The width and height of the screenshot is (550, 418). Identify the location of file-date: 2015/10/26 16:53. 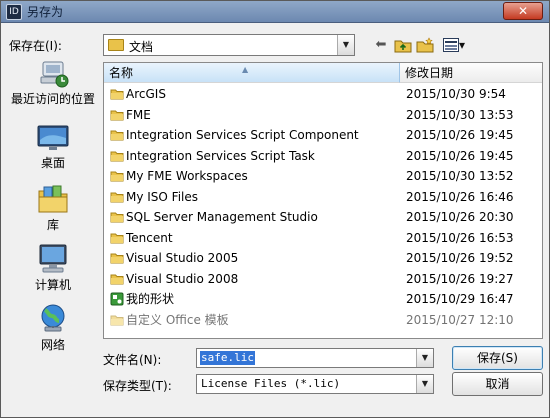
(460, 237).